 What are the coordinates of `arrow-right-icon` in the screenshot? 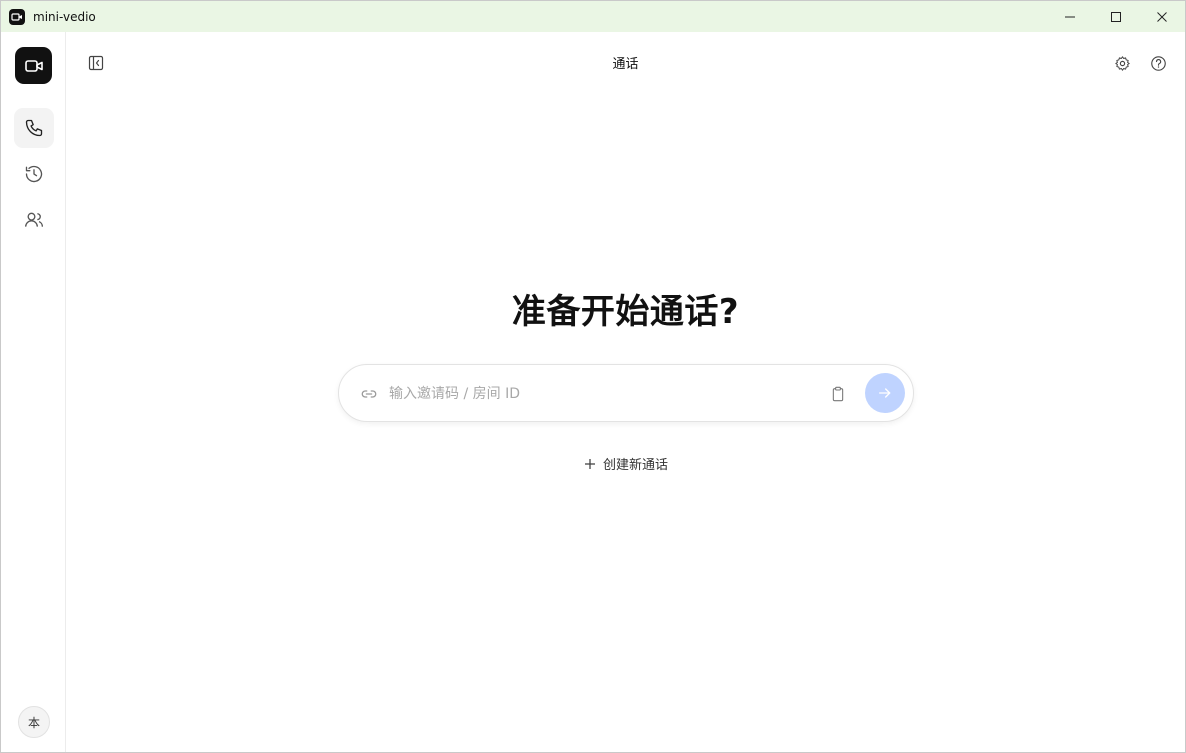 It's located at (885, 393).